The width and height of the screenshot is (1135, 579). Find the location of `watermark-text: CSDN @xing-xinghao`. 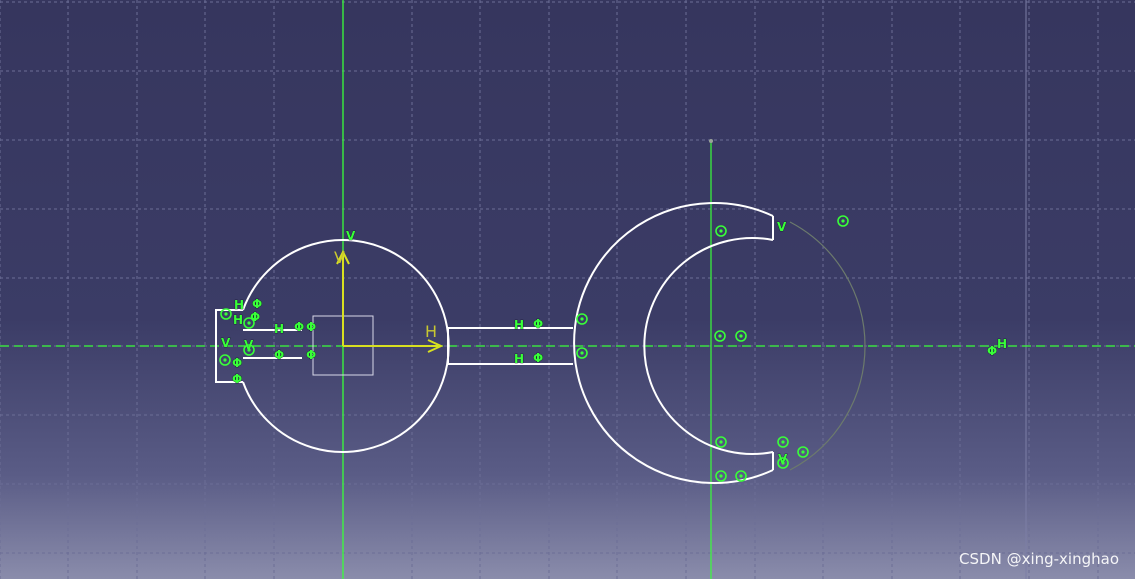

watermark-text: CSDN @xing-xinghao is located at coordinates (1039, 559).